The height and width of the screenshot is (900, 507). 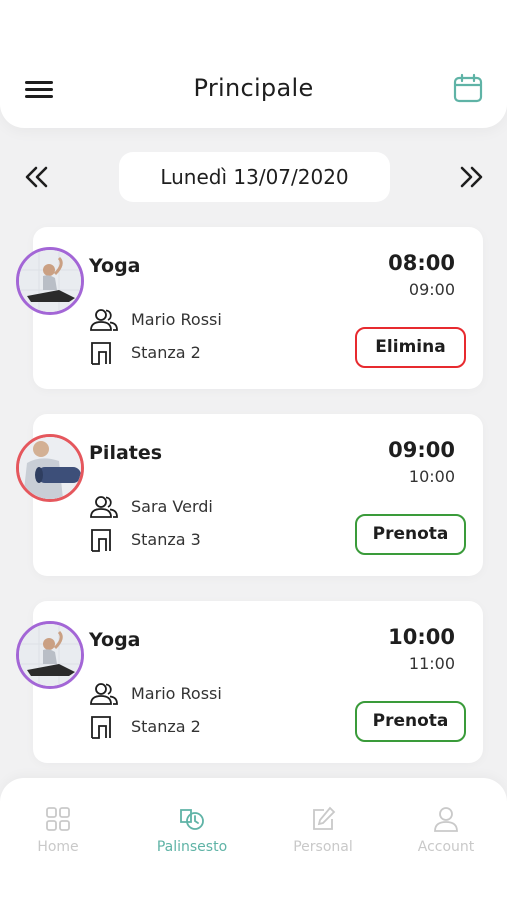 I want to click on room-name: Stanza 3, so click(x=166, y=539).